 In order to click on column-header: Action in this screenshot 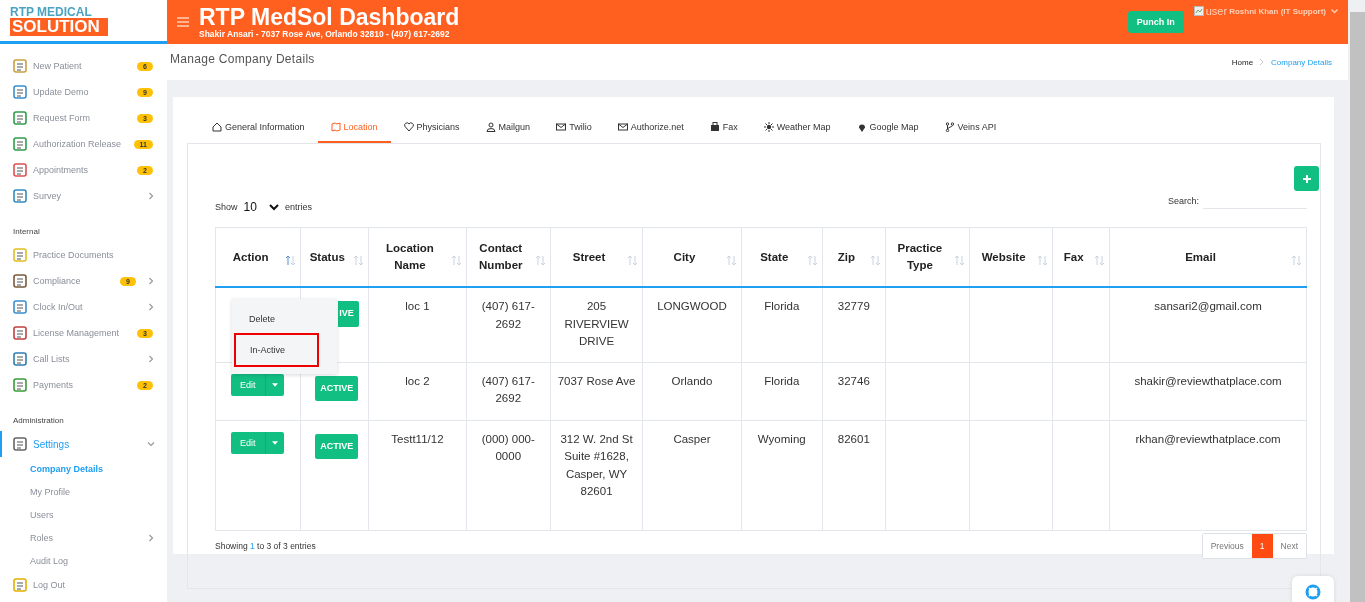, I will do `click(258, 257)`.